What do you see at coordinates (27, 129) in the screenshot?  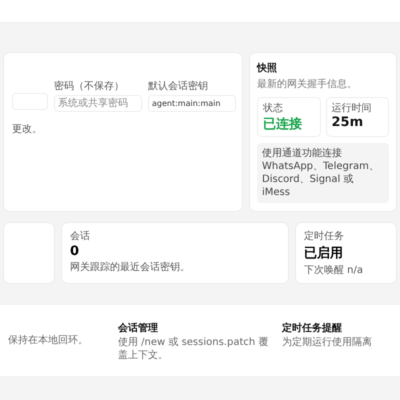 I see `note-text: 更改。` at bounding box center [27, 129].